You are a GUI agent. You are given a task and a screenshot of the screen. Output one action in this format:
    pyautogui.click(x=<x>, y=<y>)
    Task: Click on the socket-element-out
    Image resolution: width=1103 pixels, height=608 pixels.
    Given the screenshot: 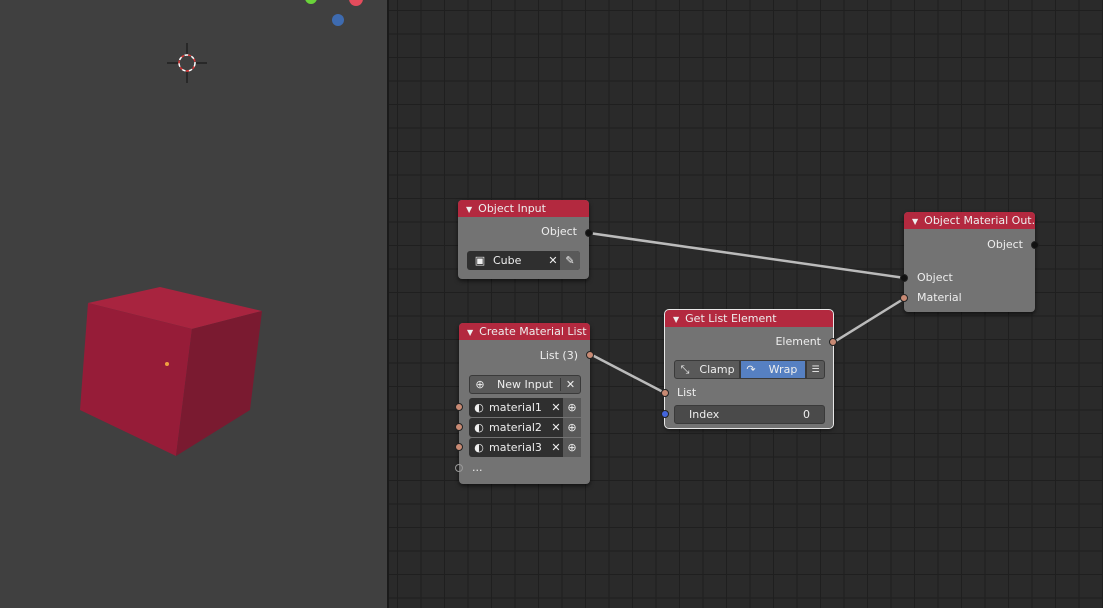 What is the action you would take?
    pyautogui.click(x=833, y=342)
    